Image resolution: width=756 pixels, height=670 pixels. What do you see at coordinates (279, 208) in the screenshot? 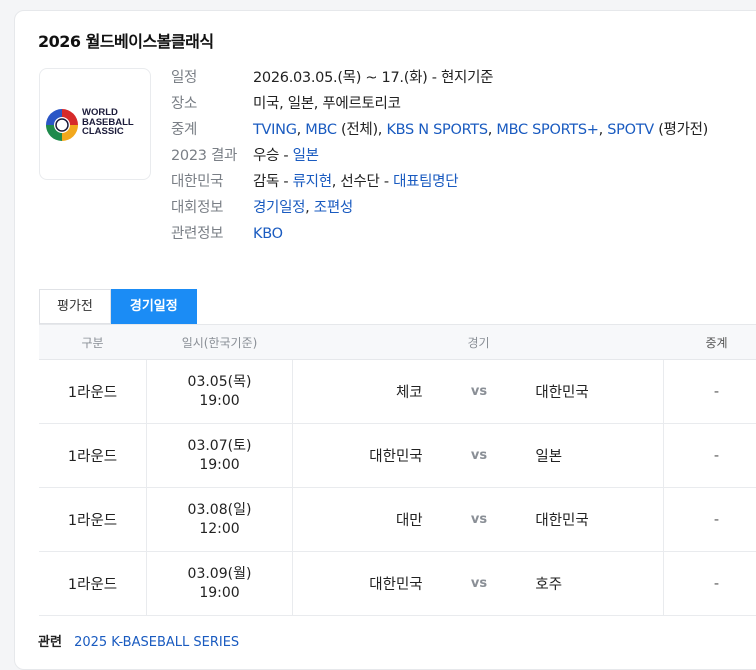
I see `link-game-schedule: 경기일정` at bounding box center [279, 208].